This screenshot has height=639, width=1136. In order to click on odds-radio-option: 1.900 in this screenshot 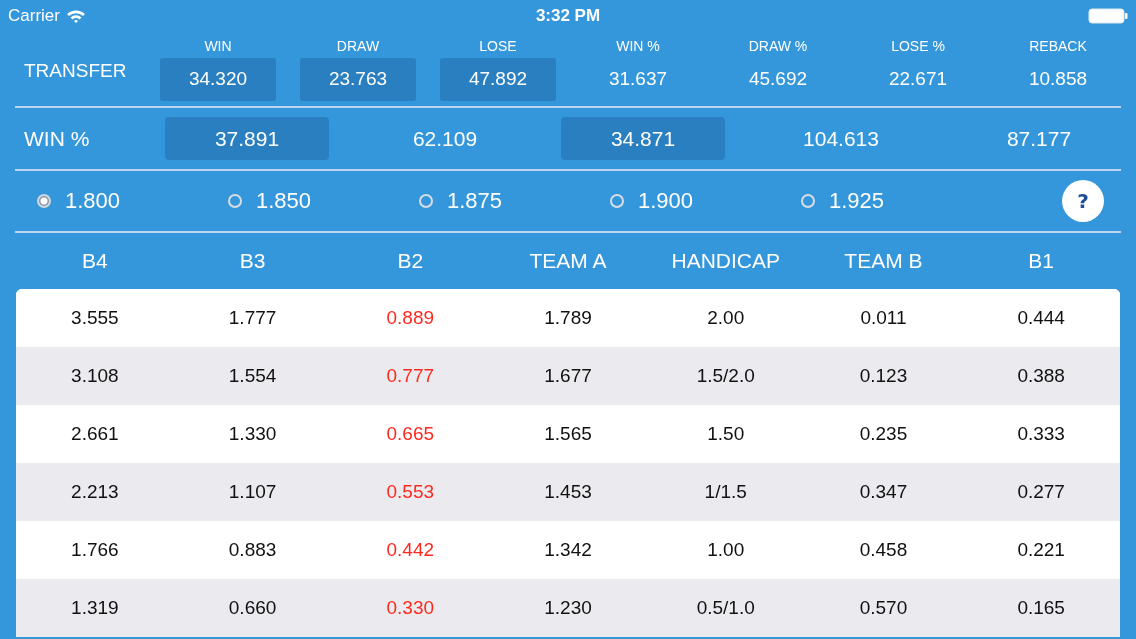, I will do `click(705, 201)`.